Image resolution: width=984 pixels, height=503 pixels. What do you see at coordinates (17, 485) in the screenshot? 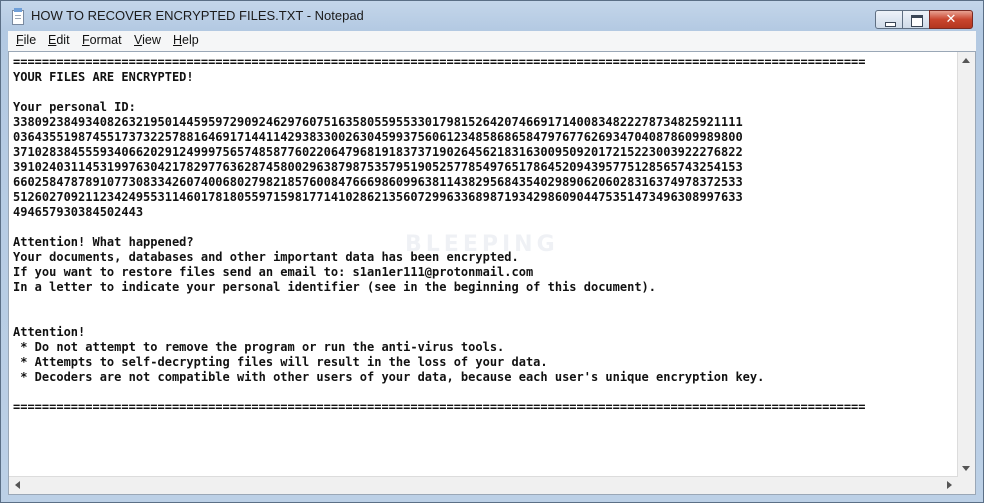
I see `scroll-left-arrow-icon` at bounding box center [17, 485].